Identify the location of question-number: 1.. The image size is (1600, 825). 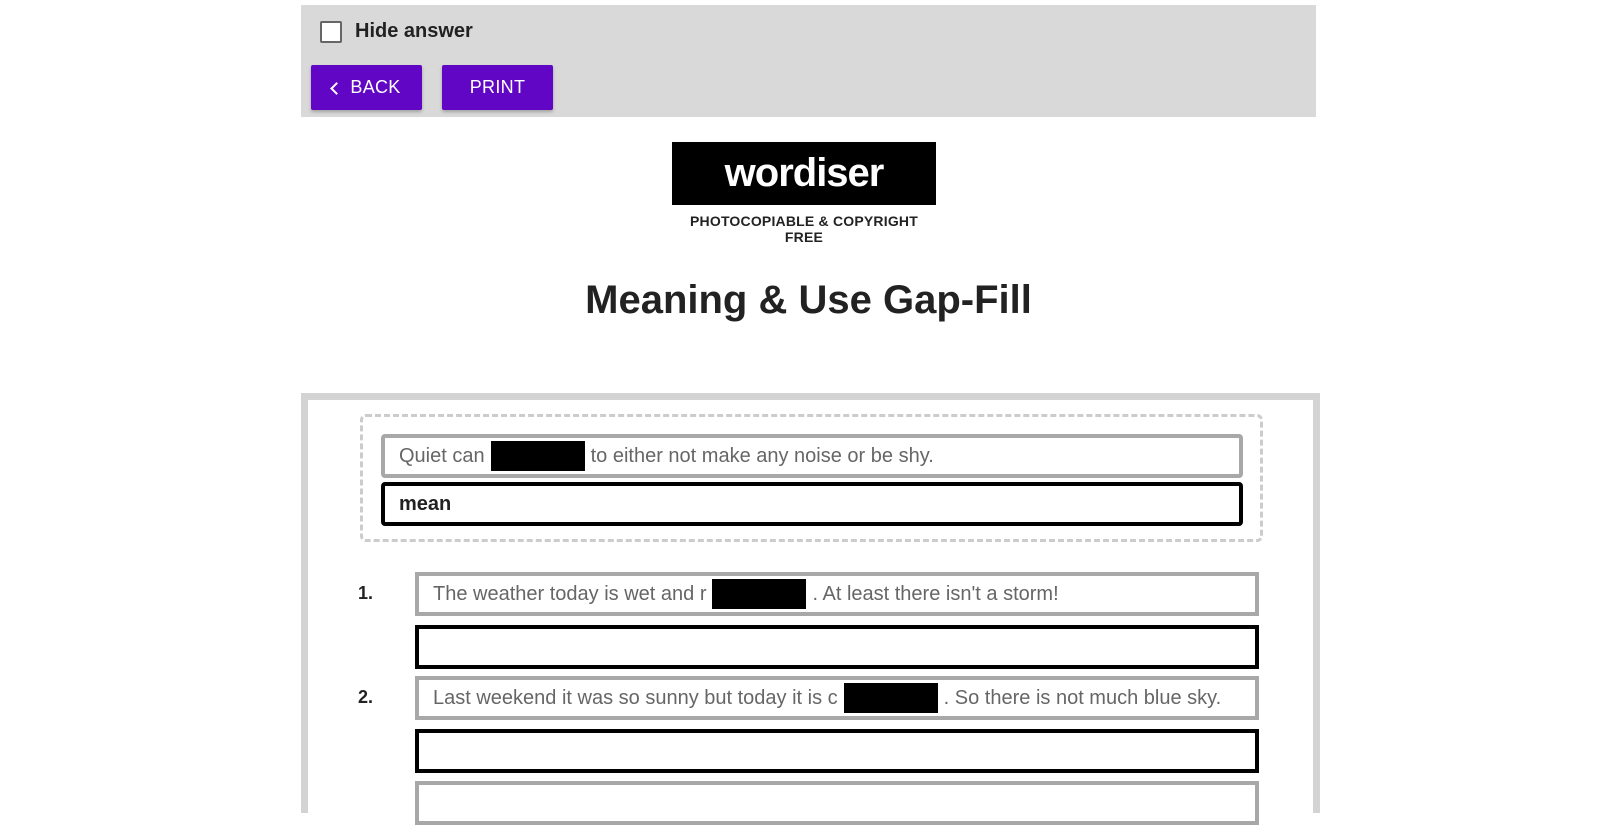
(366, 593).